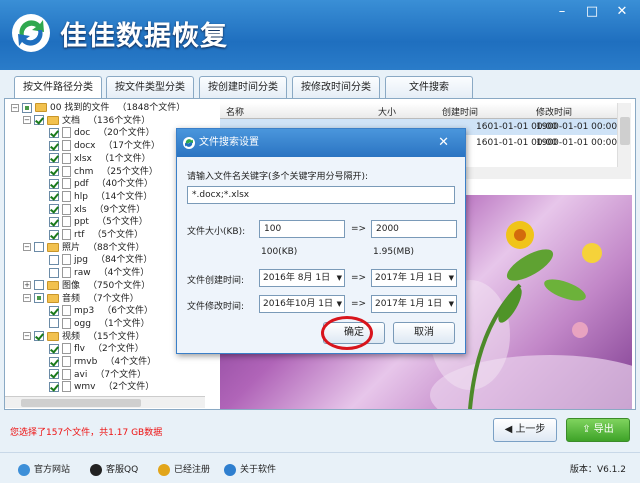 The height and width of the screenshot is (483, 640). Describe the element at coordinates (189, 143) in the screenshot. I see `app-logo-icon` at that location.